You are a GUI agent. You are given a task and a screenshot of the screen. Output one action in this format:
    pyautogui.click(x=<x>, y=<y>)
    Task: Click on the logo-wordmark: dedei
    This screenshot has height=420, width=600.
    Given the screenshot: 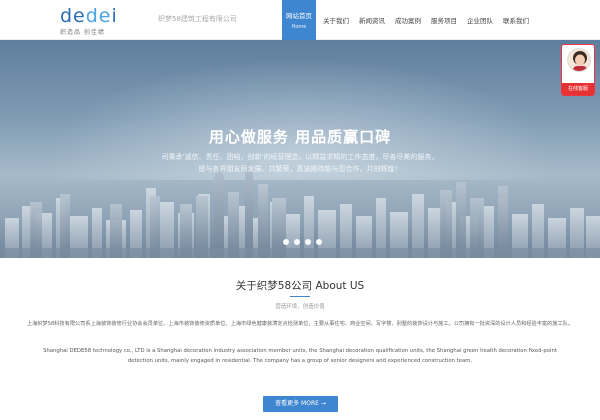 What is the action you would take?
    pyautogui.click(x=89, y=16)
    